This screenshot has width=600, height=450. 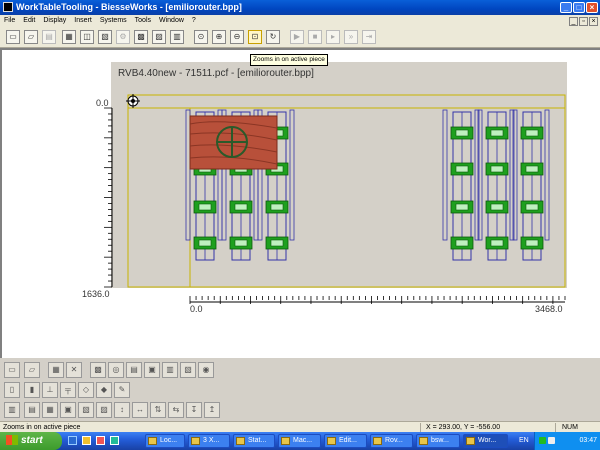 I want to click on tool-z-icon: ⇅, so click(x=158, y=410).